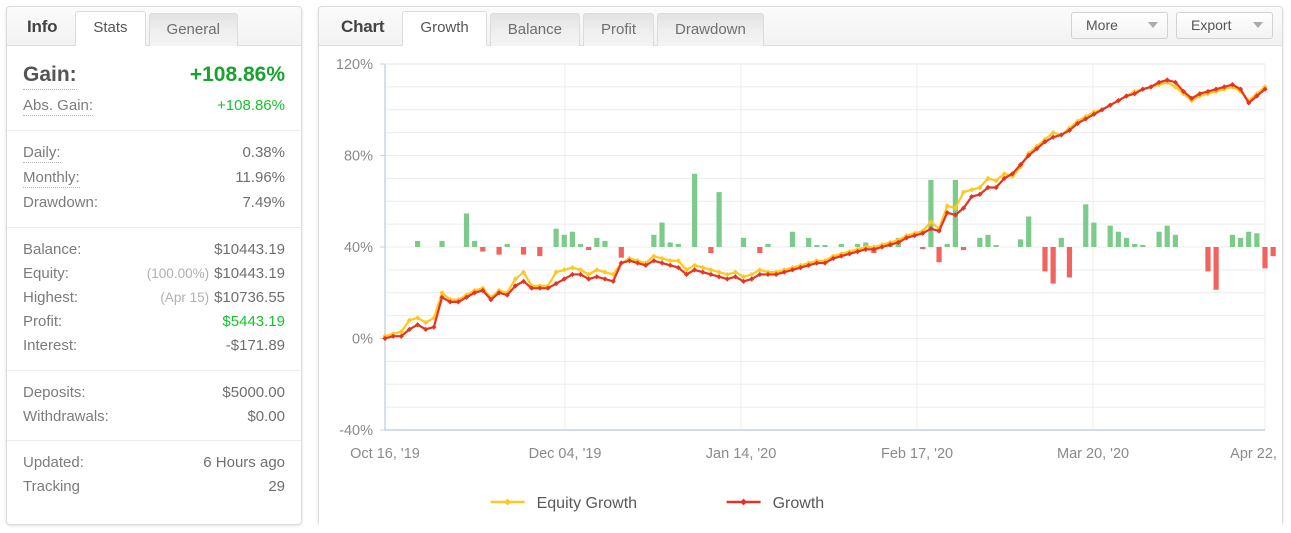 This screenshot has width=1291, height=533. Describe the element at coordinates (154, 77) in the screenshot. I see `stats-row: Gain: +108.86%` at that location.